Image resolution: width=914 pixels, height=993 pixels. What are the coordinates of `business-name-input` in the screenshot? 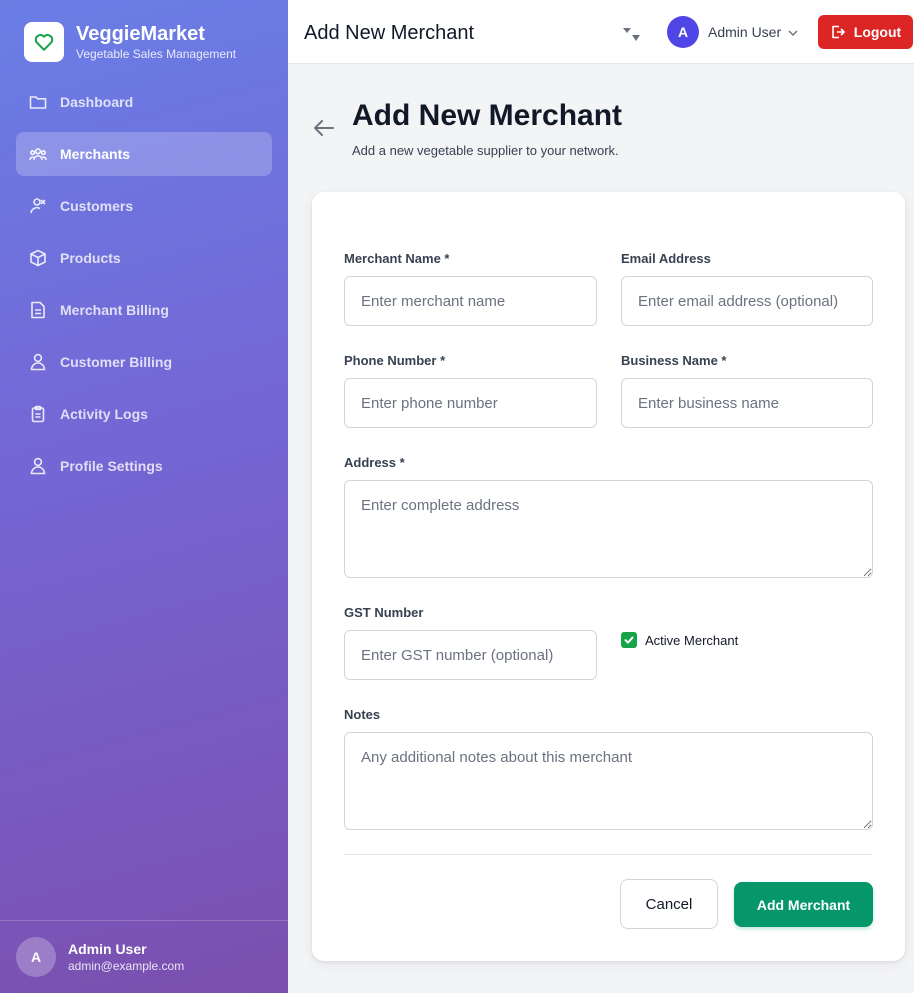 It's located at (747, 403).